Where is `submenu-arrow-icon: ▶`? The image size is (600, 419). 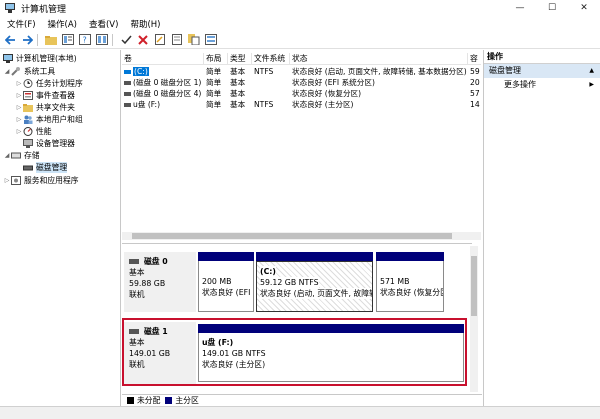 submenu-arrow-icon: ▶ is located at coordinates (591, 84).